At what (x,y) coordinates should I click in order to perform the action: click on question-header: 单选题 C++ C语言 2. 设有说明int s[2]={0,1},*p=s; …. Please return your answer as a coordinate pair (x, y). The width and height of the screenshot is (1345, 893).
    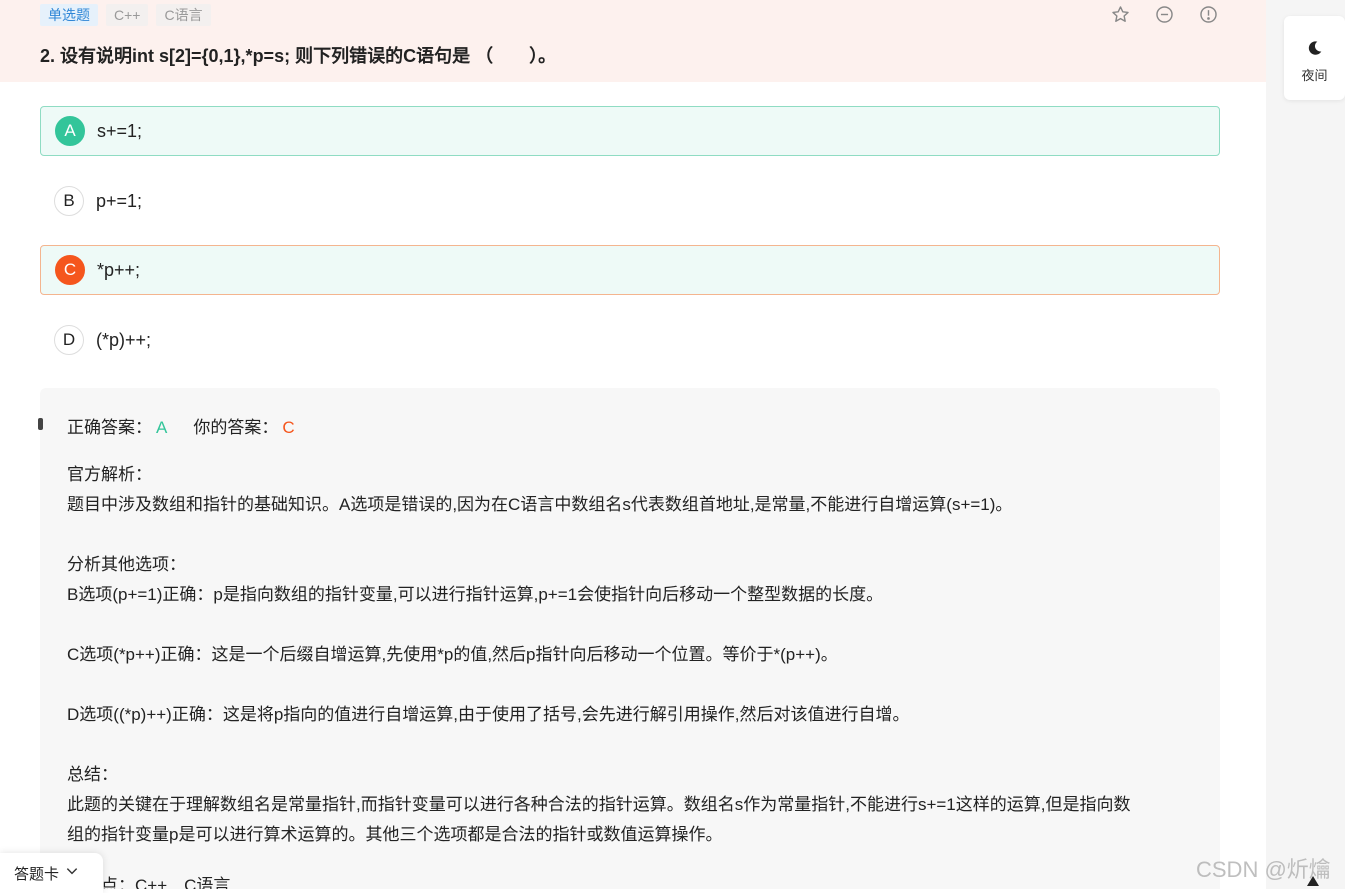
    Looking at the image, I should click on (633, 41).